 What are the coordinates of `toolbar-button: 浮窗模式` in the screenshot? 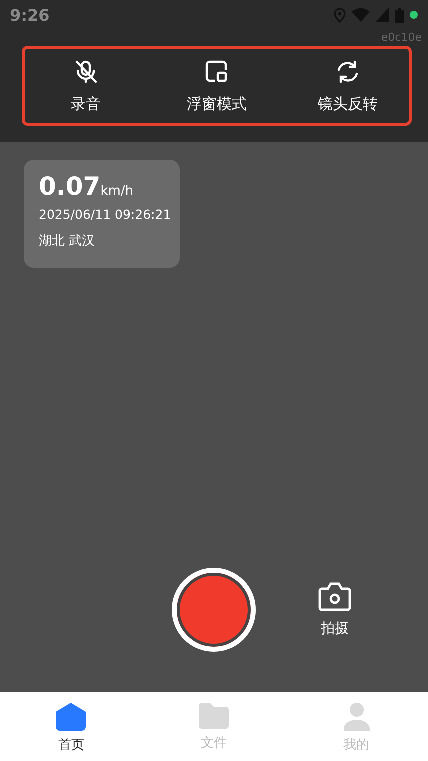 It's located at (217, 86).